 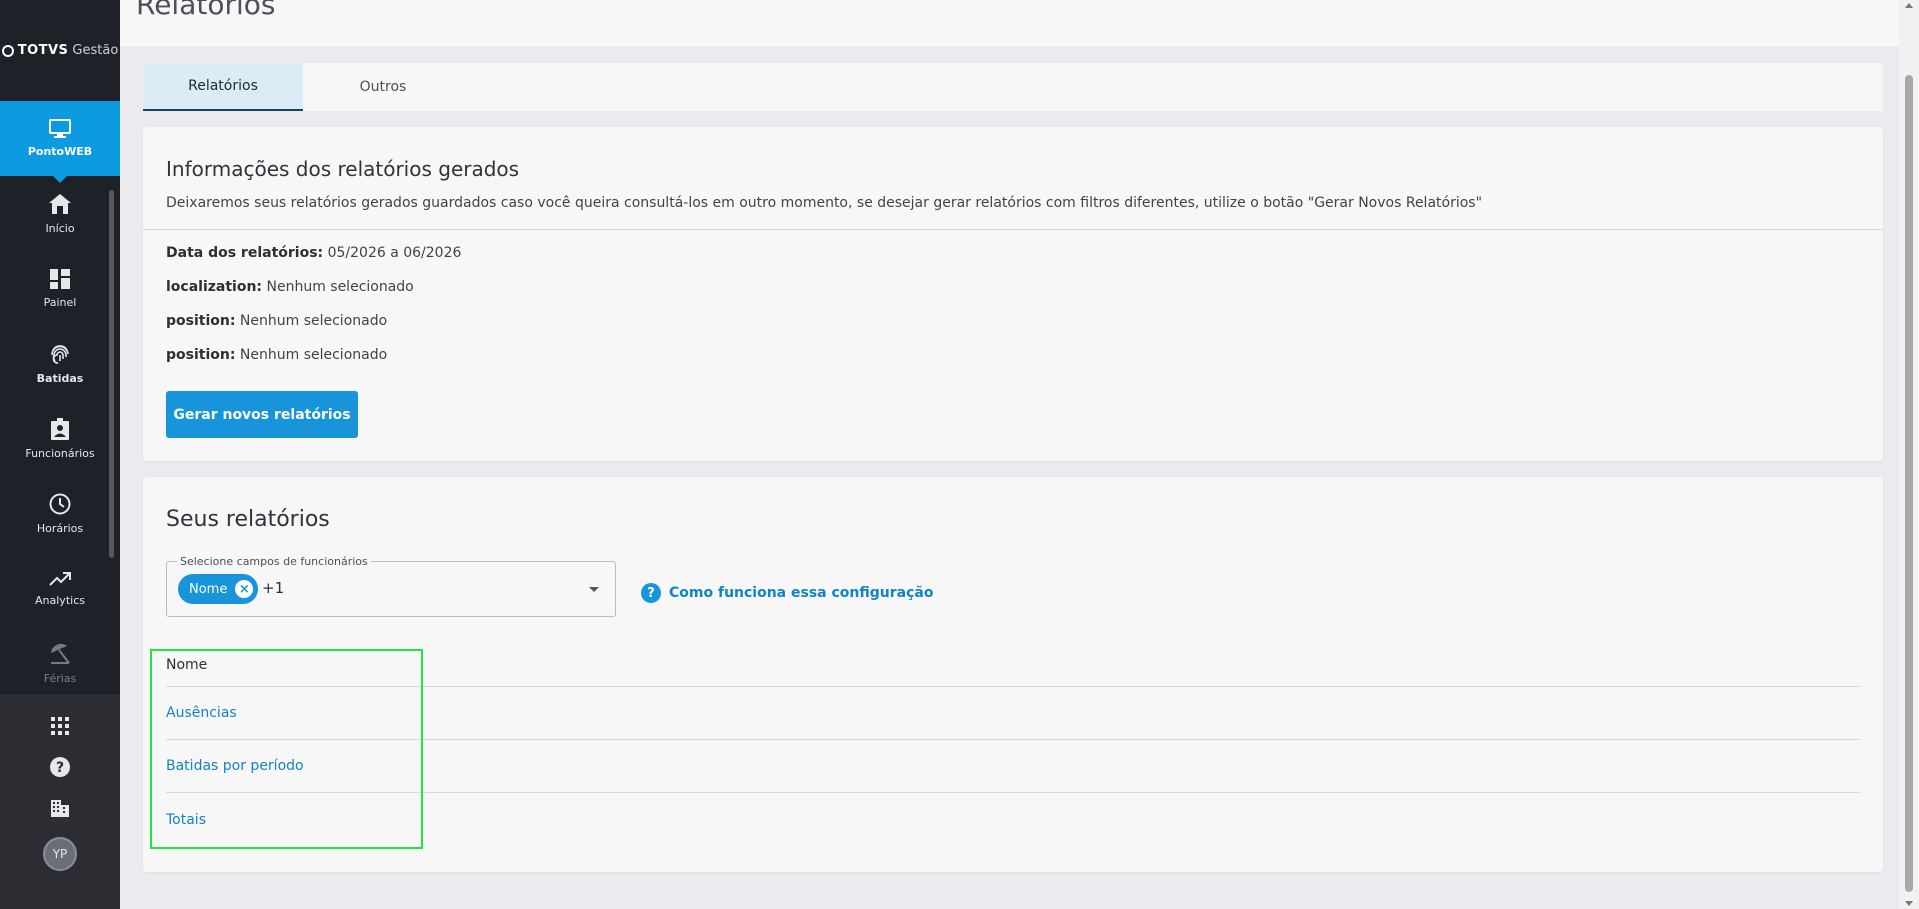 I want to click on sidebar-scrollbar, so click(x=111, y=374).